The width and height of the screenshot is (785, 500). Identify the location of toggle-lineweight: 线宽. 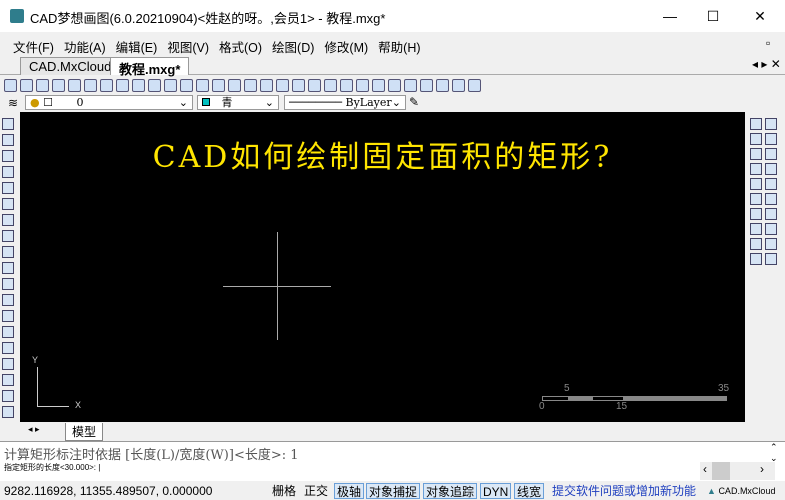
(529, 491).